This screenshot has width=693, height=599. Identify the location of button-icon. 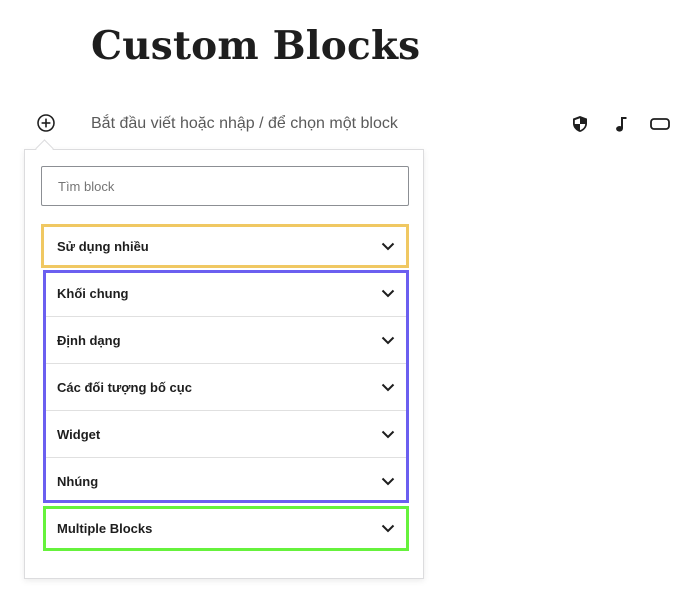
(660, 124).